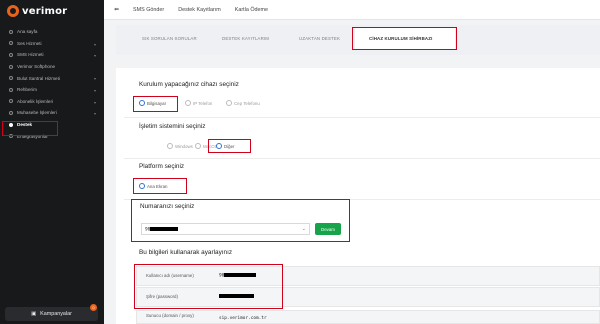 The width and height of the screenshot is (600, 324). I want to click on back-icon: ⬅, so click(116, 9).